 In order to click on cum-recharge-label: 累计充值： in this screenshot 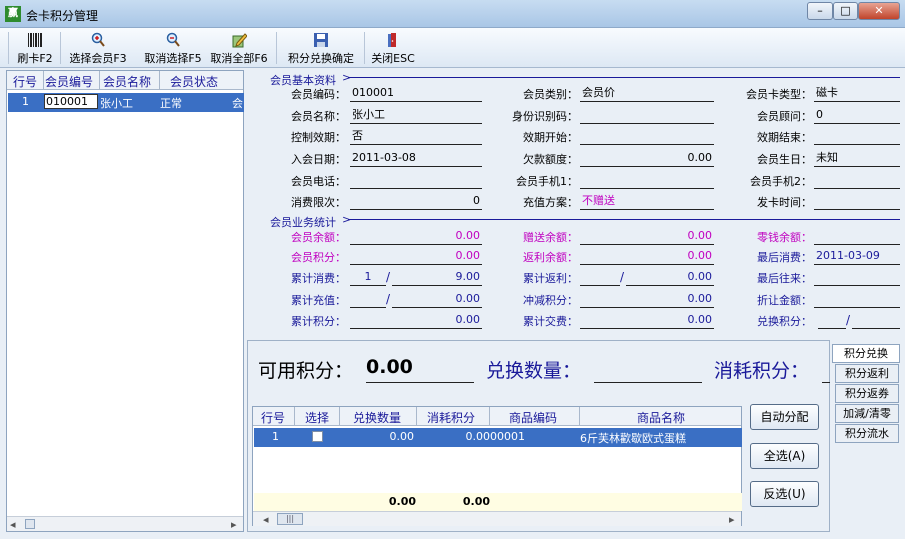, I will do `click(318, 300)`.